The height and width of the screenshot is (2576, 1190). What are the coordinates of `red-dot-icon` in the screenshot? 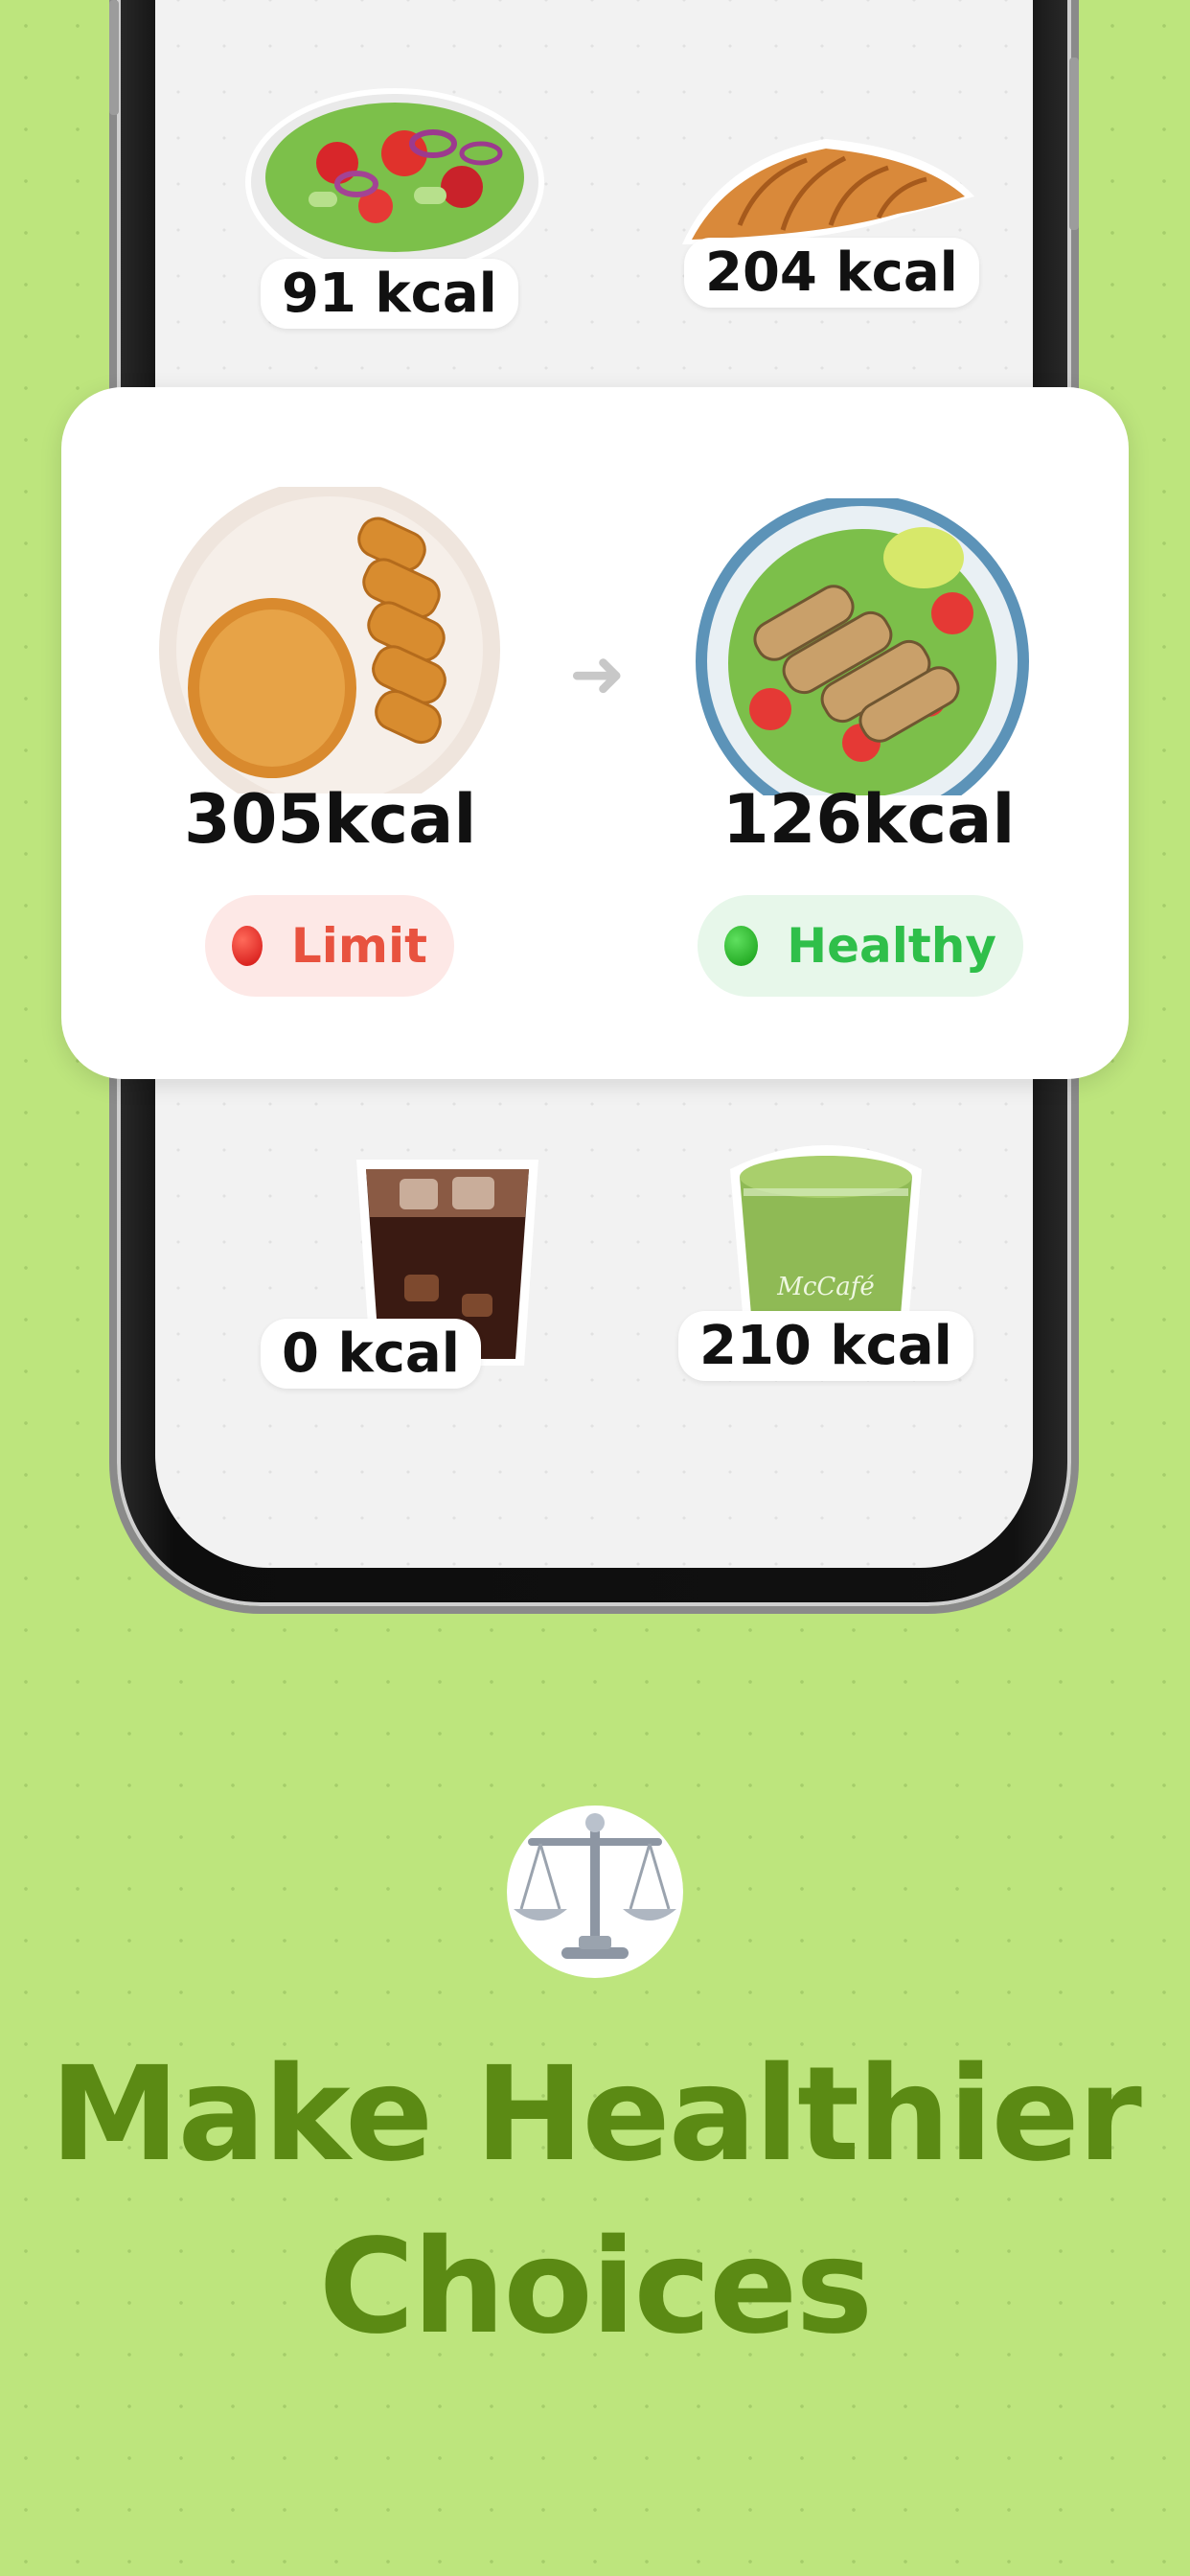 It's located at (248, 946).